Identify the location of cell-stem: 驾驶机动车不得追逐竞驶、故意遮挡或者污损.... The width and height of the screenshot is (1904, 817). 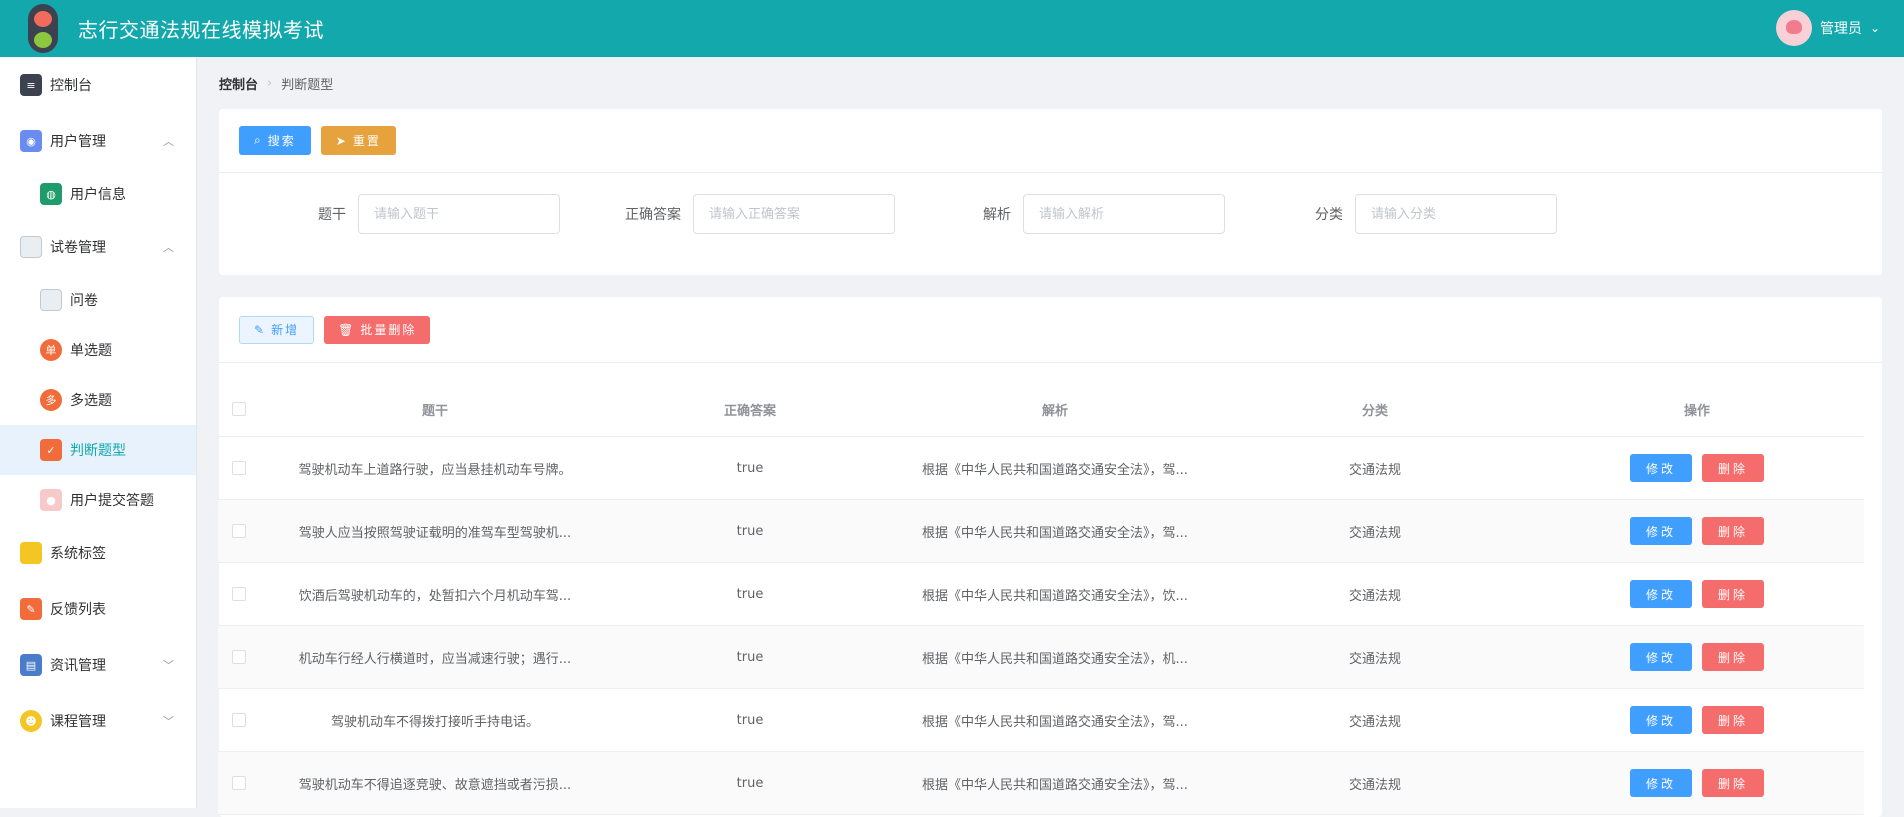
(435, 785).